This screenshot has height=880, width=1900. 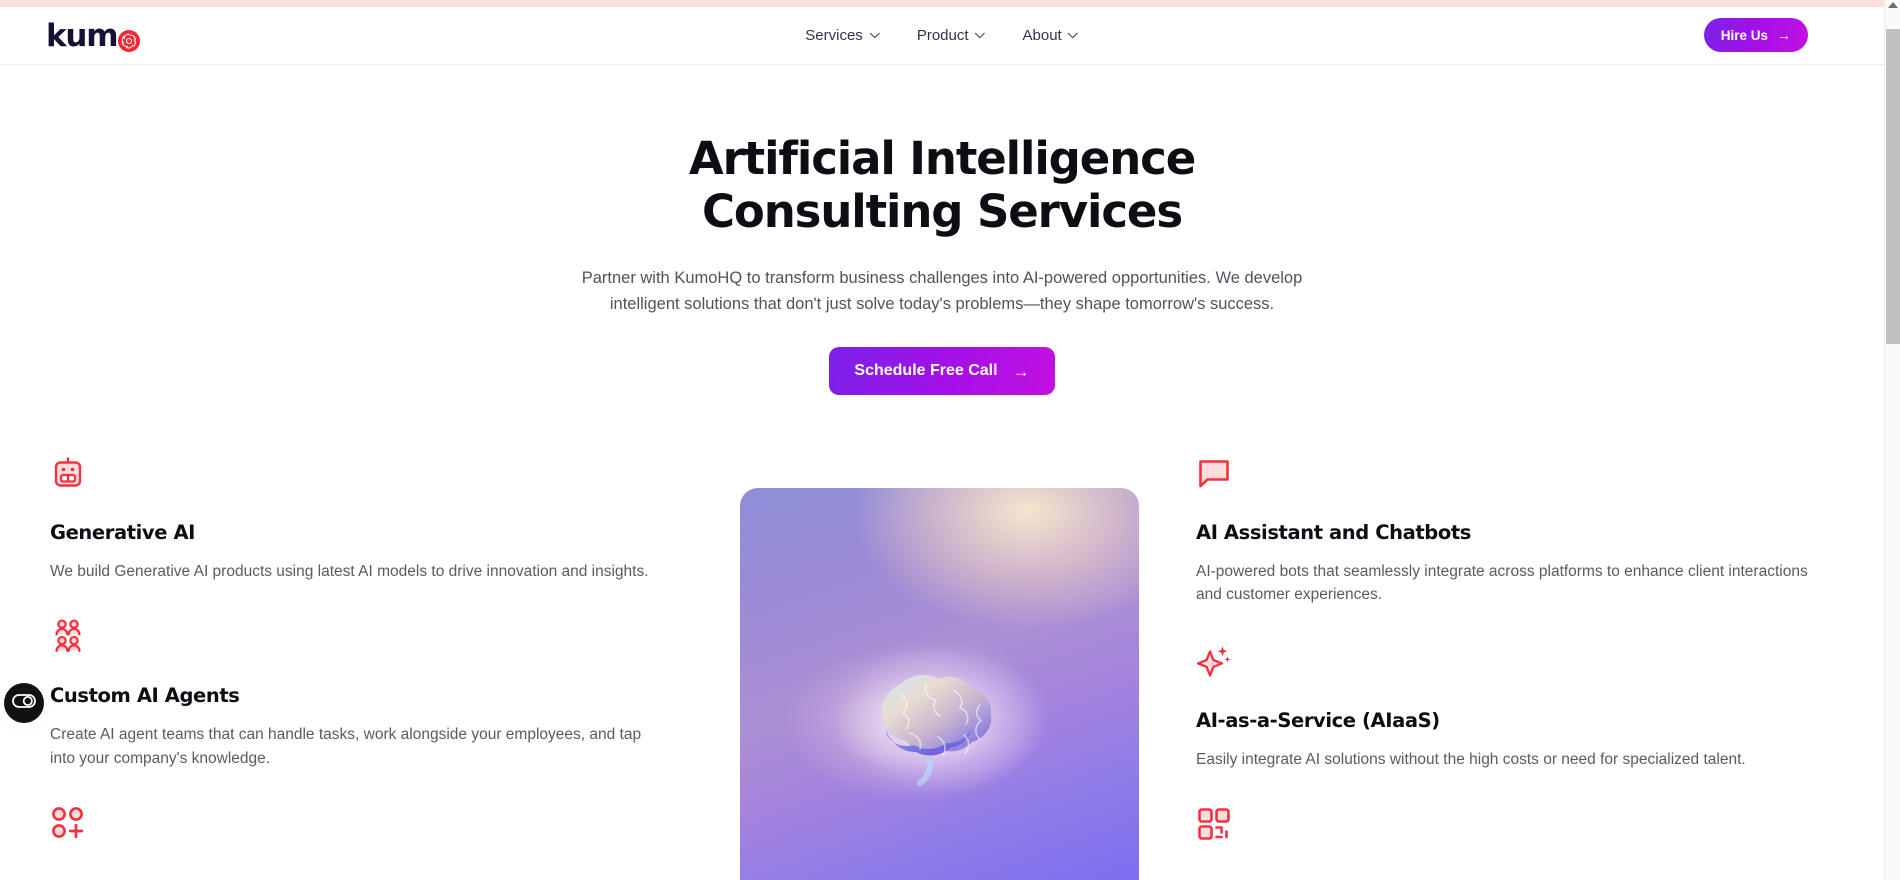 I want to click on site-header: kum Services Product About Hire Us →, so click(x=942, y=36).